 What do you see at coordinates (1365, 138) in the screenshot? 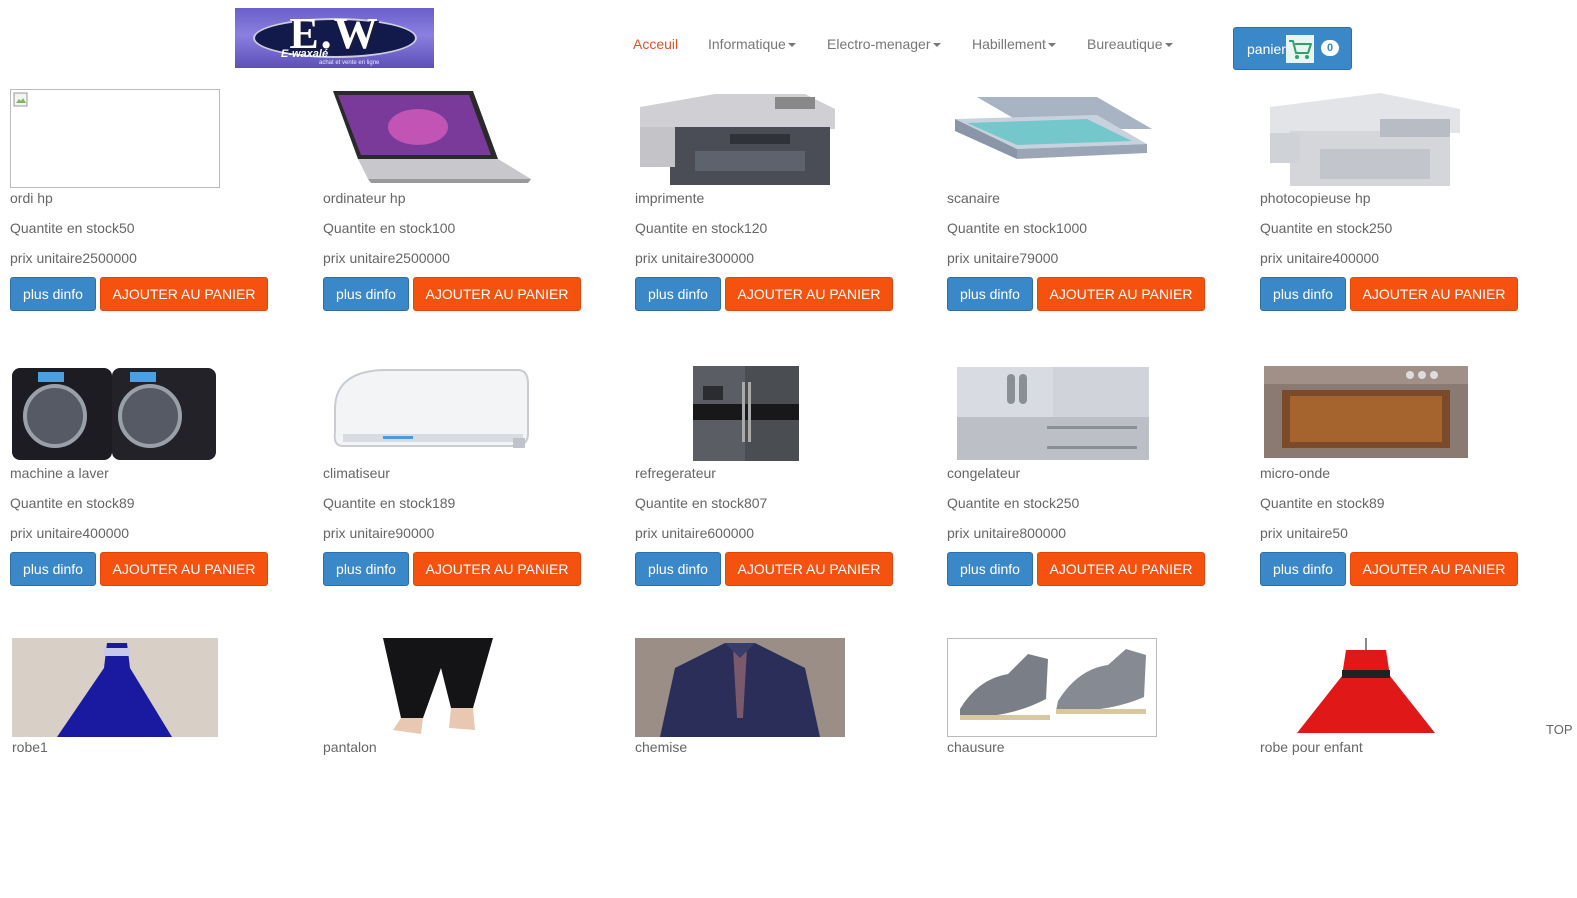
I see `copier-image` at bounding box center [1365, 138].